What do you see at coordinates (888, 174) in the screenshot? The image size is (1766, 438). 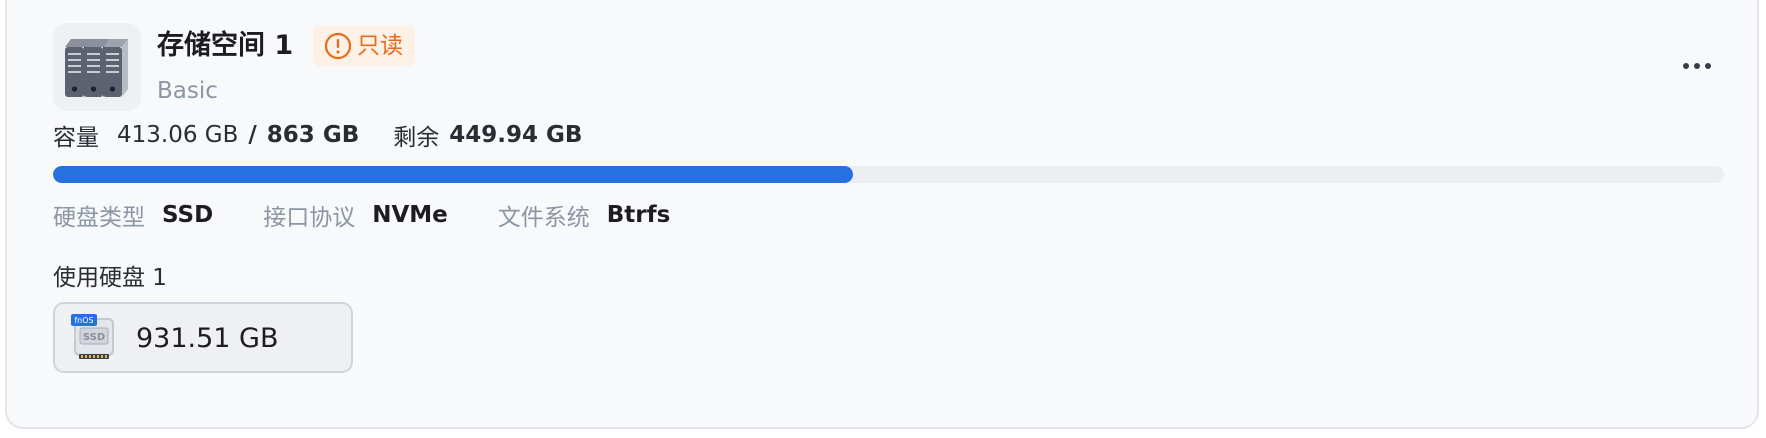 I see `capacity-progress-bar` at bounding box center [888, 174].